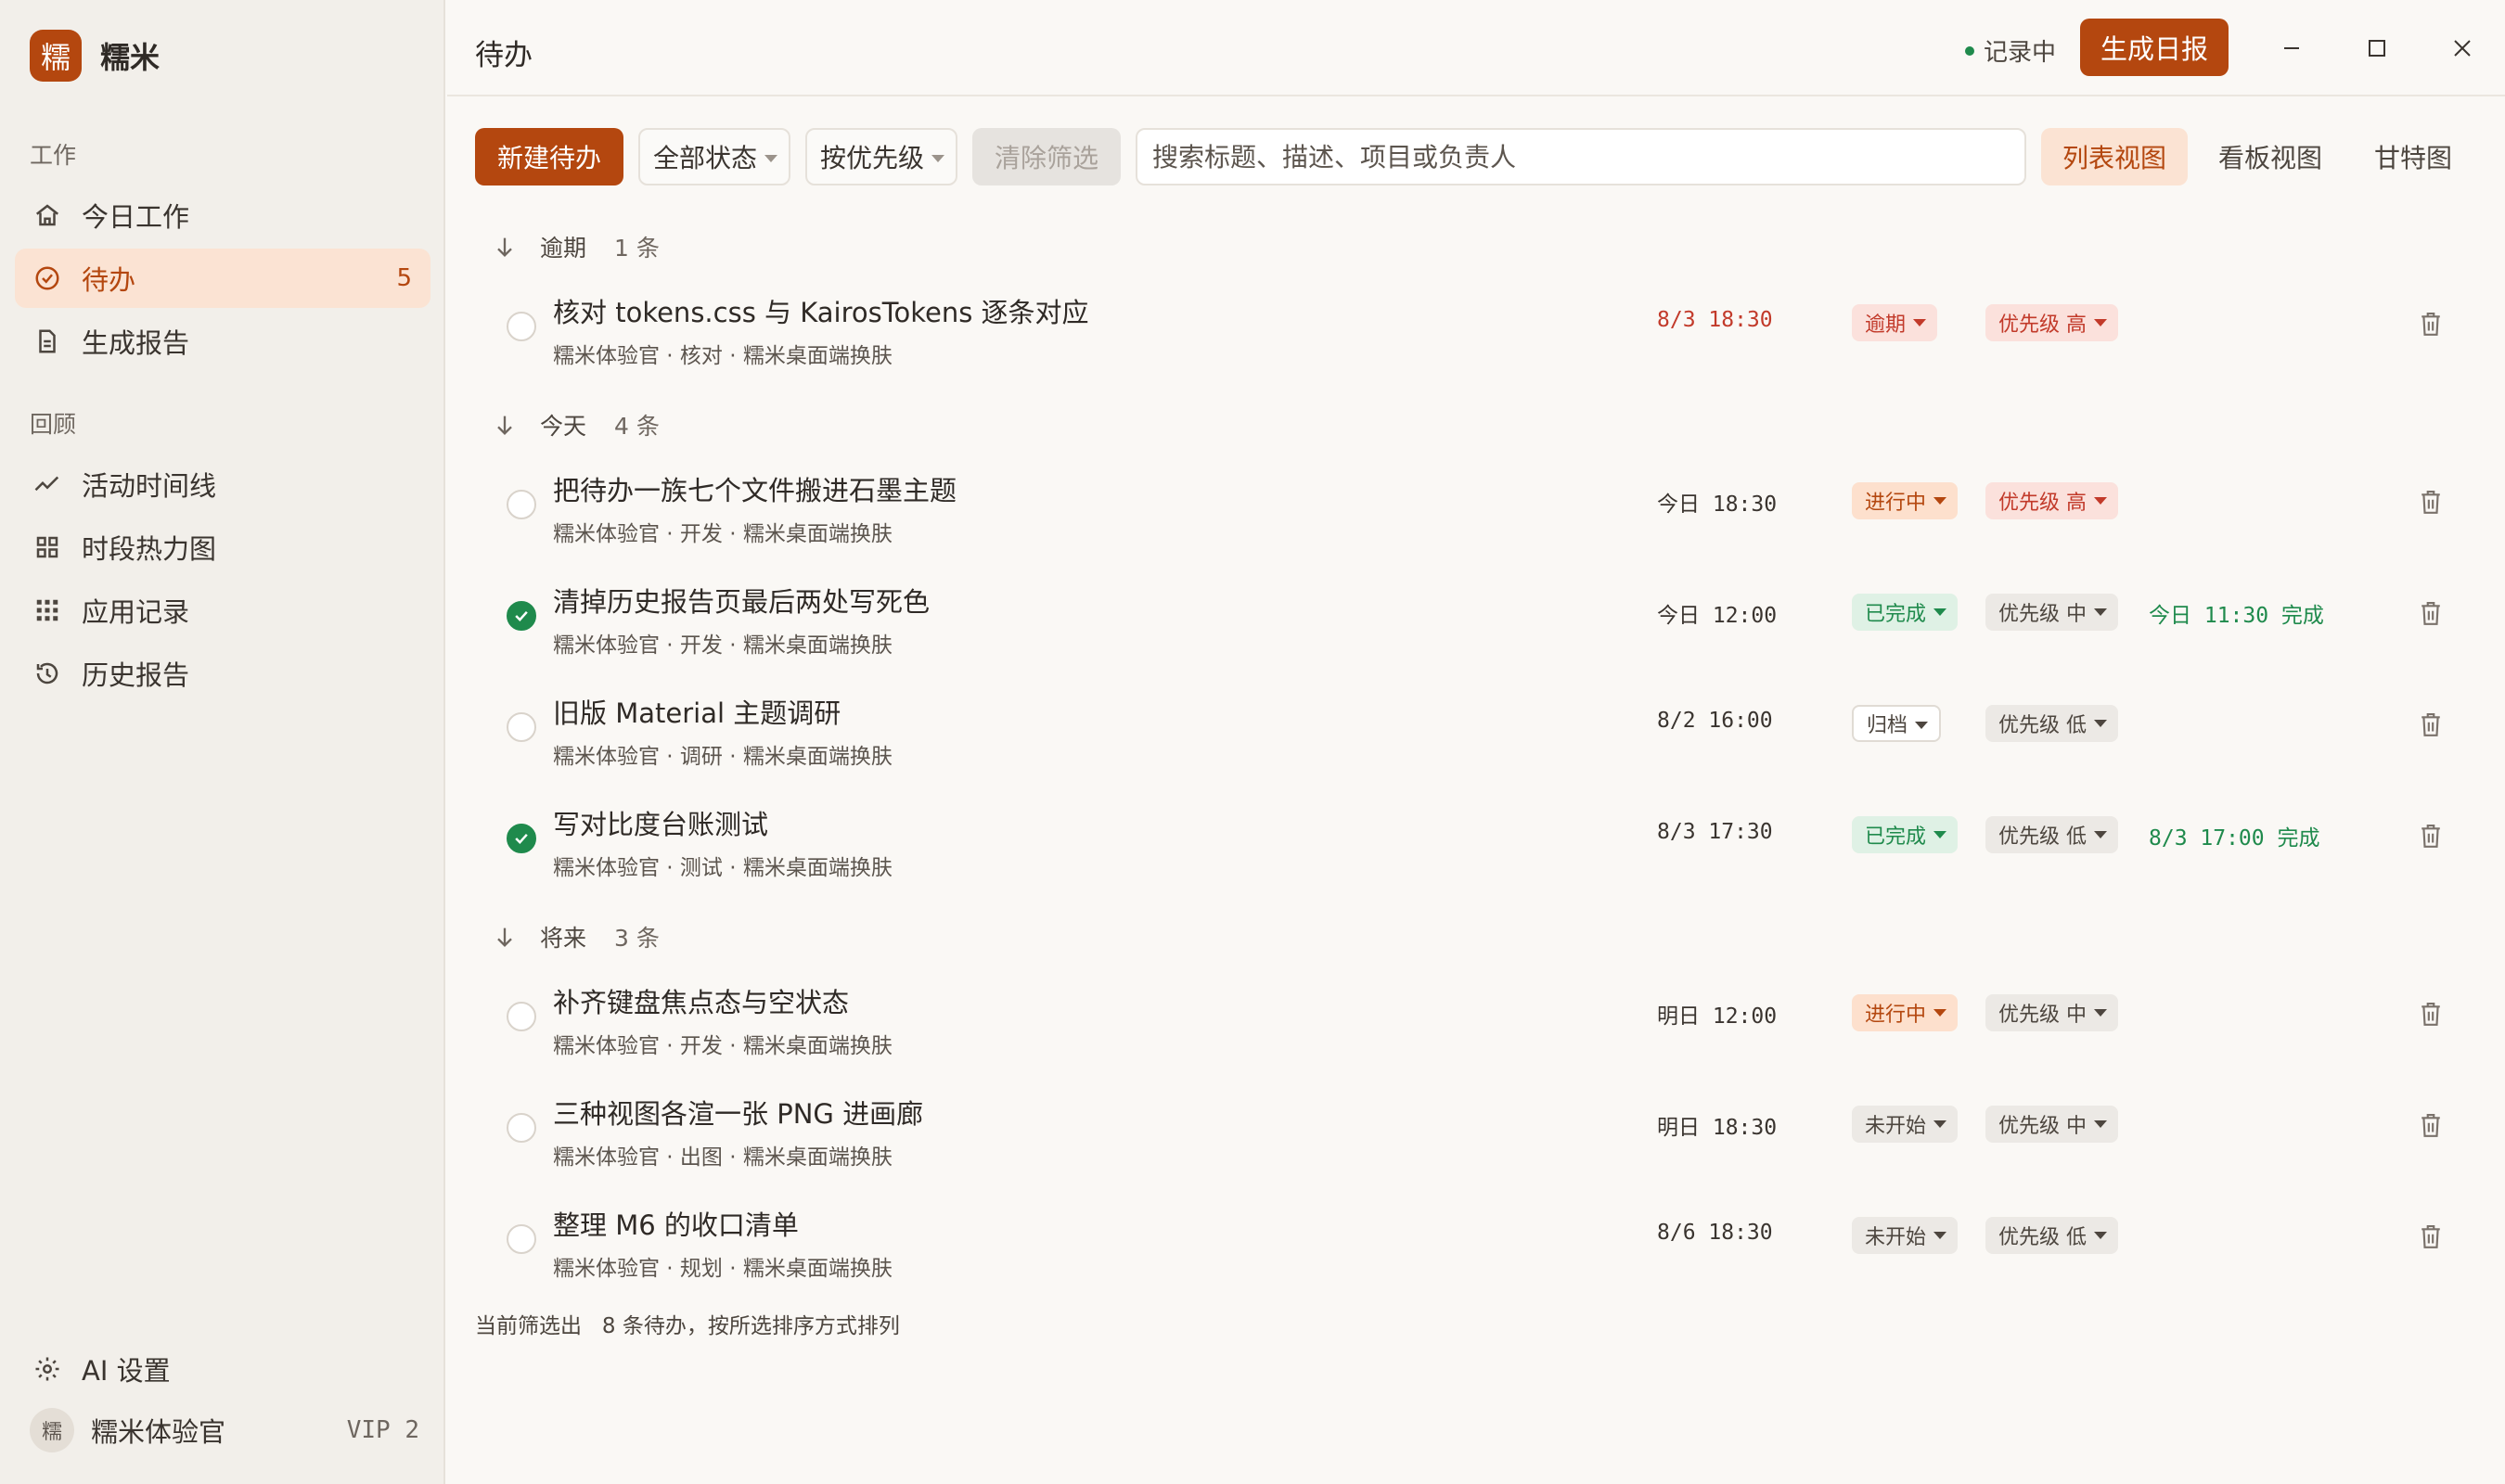 The height and width of the screenshot is (1484, 2505). Describe the element at coordinates (54, 155) in the screenshot. I see `section-title-work: 工作` at that location.